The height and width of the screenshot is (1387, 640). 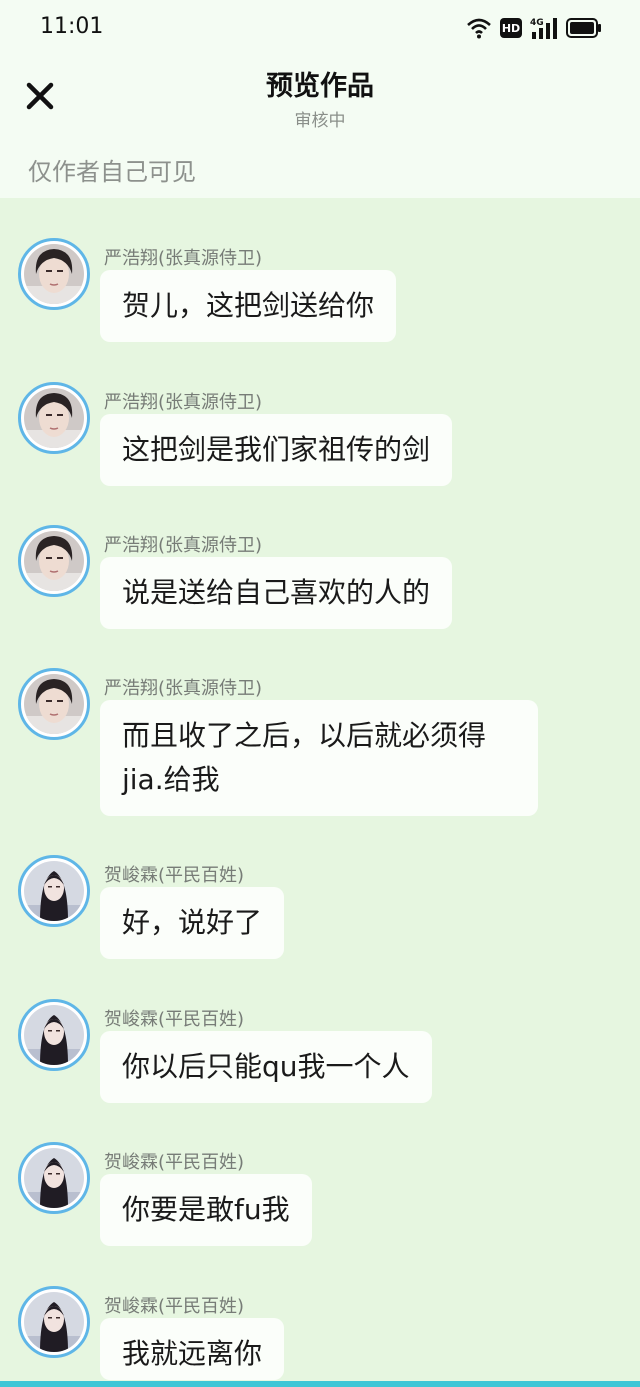 What do you see at coordinates (537, 23) in the screenshot?
I see `network-type-label: 4G` at bounding box center [537, 23].